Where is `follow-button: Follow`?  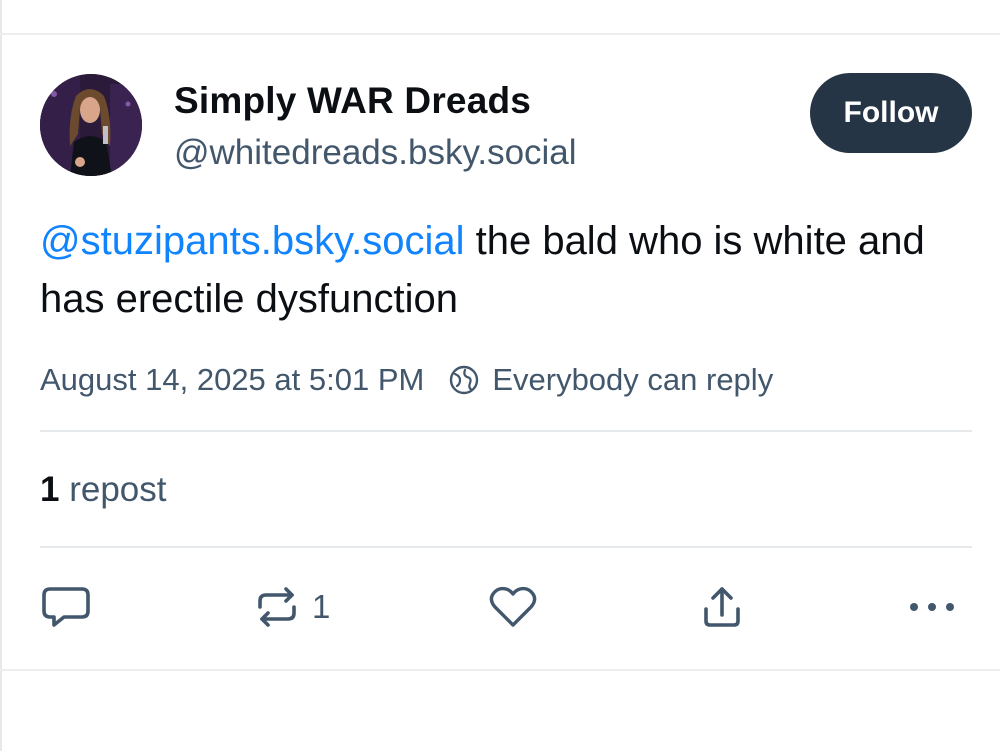 follow-button: Follow is located at coordinates (891, 113).